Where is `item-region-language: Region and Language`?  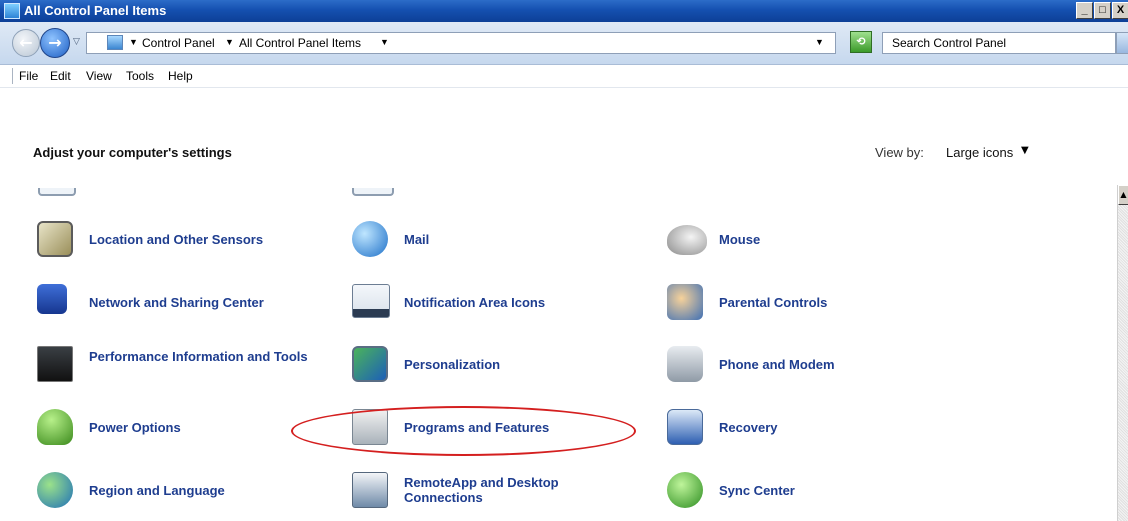 item-region-language: Region and Language is located at coordinates (147, 492).